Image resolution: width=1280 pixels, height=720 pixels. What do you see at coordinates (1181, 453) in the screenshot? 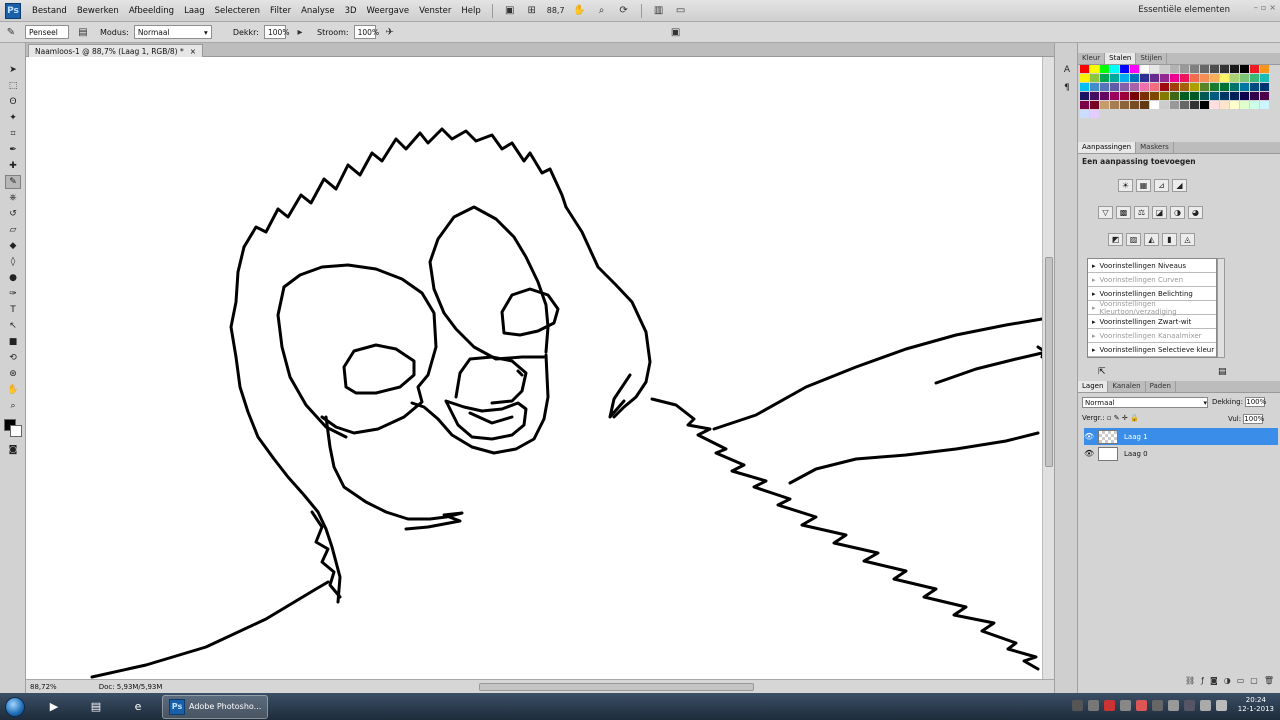
I see `layer-row: 👁 Laag 0` at bounding box center [1181, 453].